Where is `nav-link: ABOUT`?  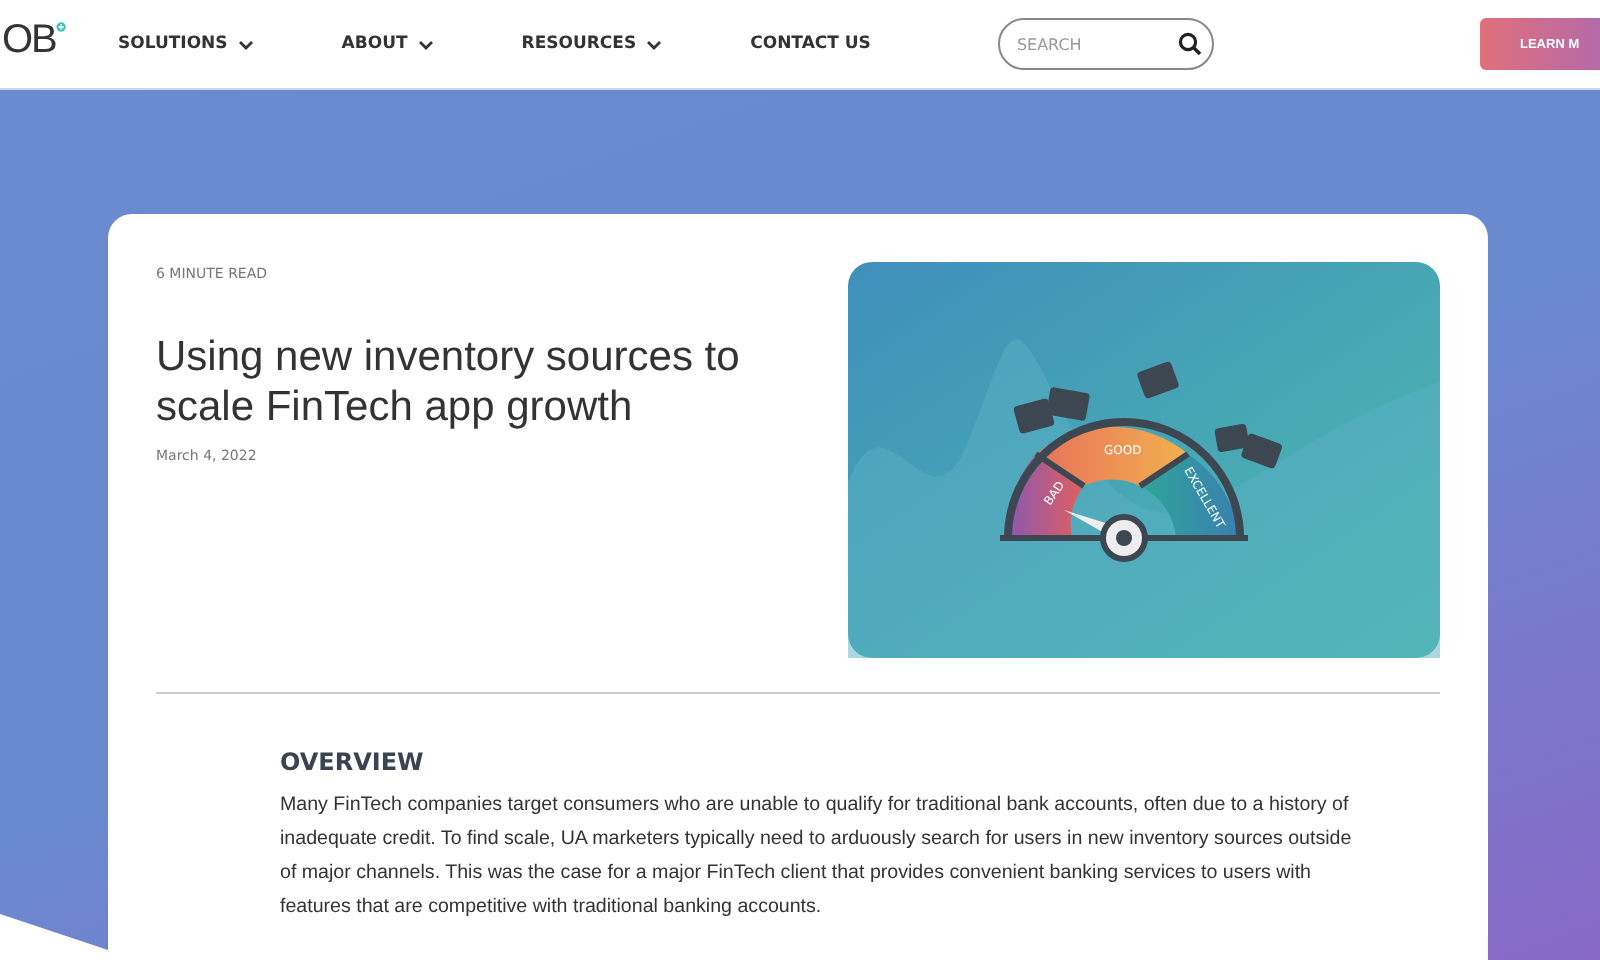 nav-link: ABOUT is located at coordinates (387, 44).